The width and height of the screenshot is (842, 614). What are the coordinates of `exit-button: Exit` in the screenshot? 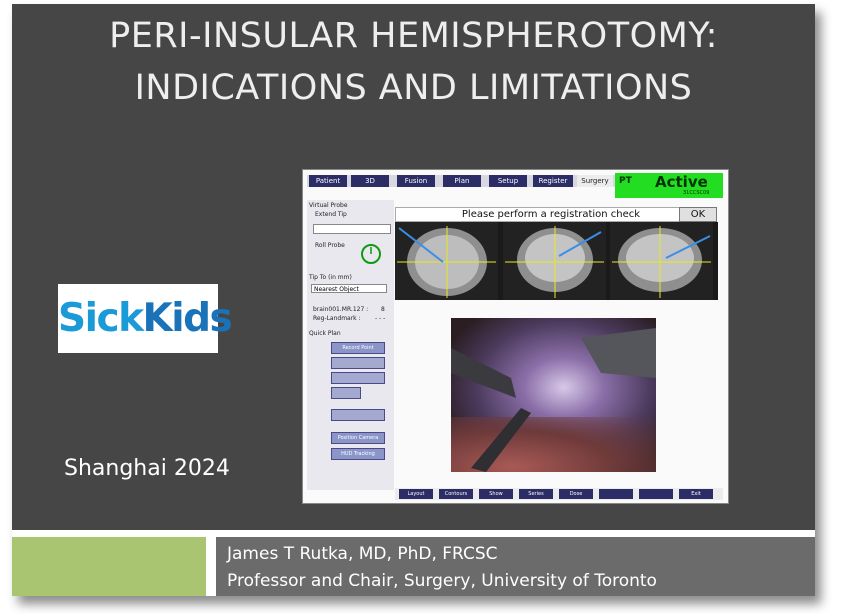 It's located at (696, 494).